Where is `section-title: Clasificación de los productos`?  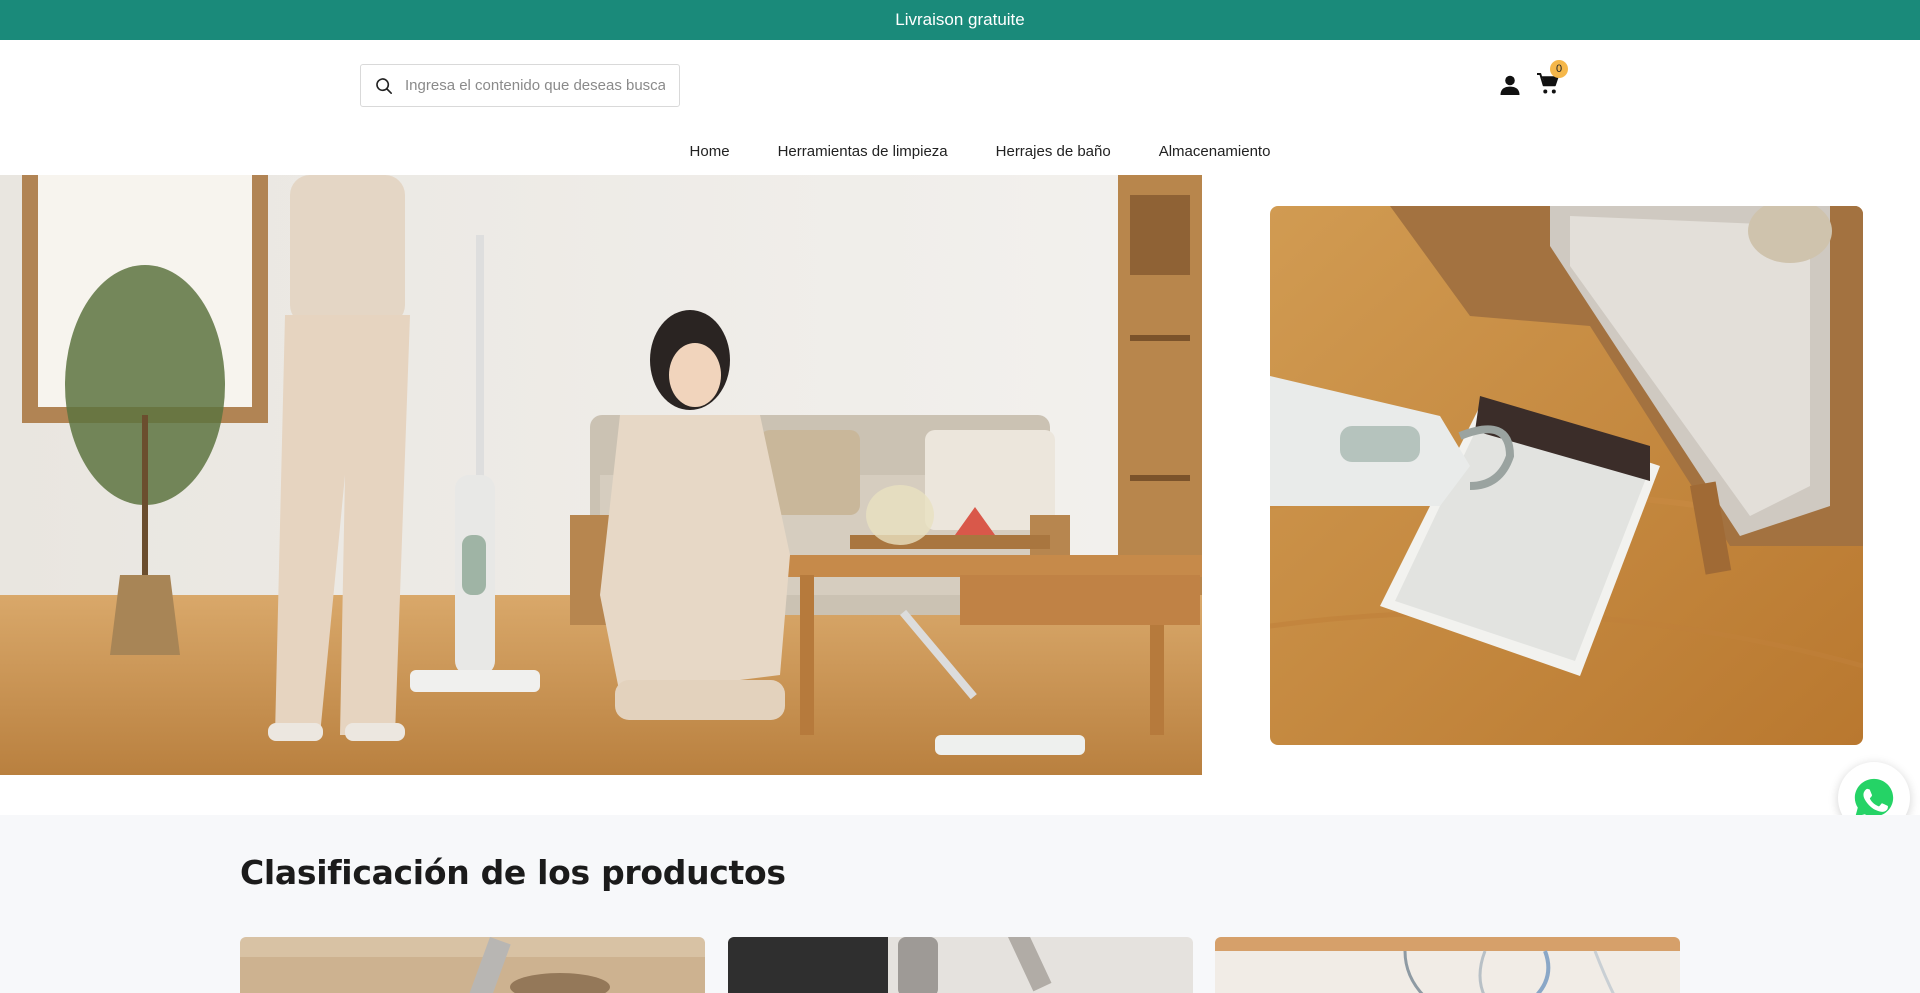 section-title: Clasificación de los productos is located at coordinates (513, 872).